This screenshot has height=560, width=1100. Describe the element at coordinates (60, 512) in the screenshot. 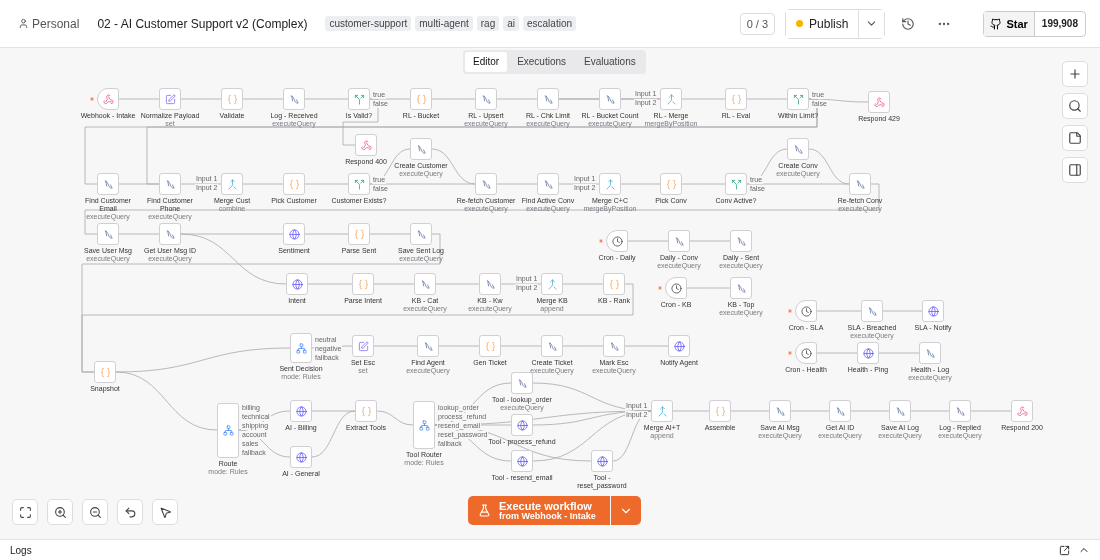

I see `zoom-in-button` at that location.